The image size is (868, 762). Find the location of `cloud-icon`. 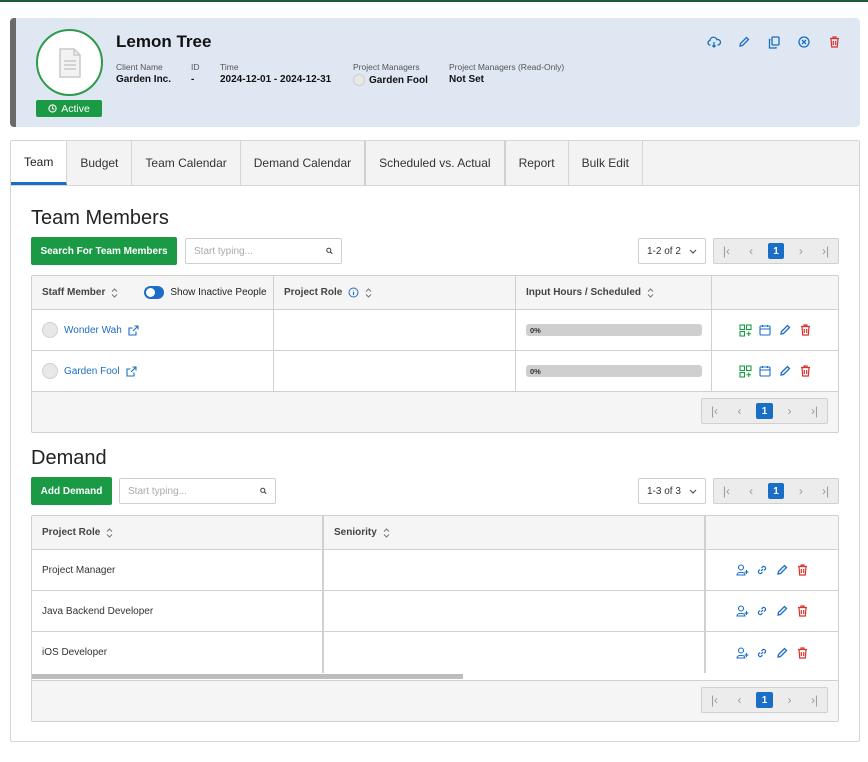

cloud-icon is located at coordinates (714, 42).